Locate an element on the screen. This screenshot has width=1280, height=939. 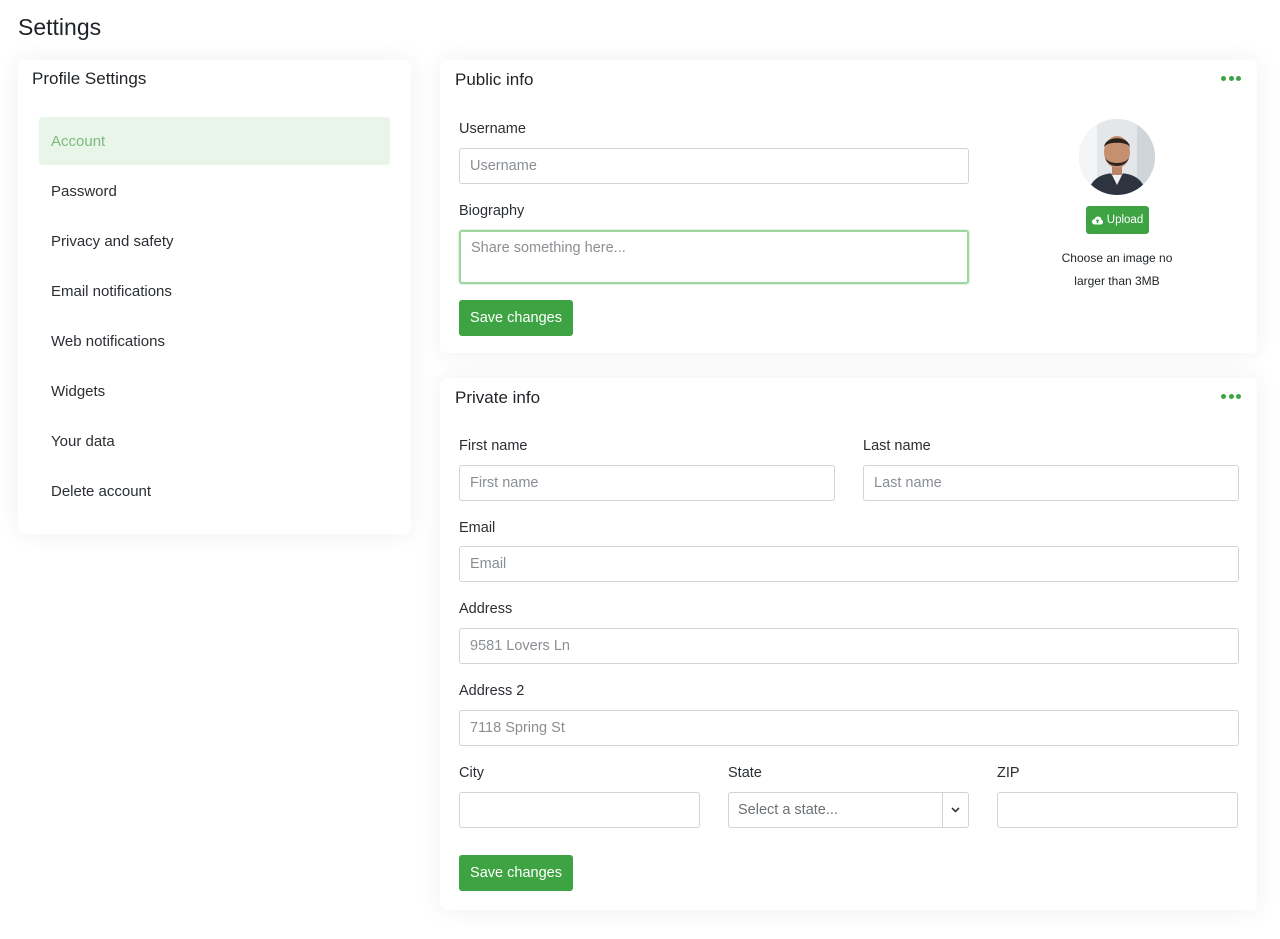
first-name-label: First name is located at coordinates (493, 446).